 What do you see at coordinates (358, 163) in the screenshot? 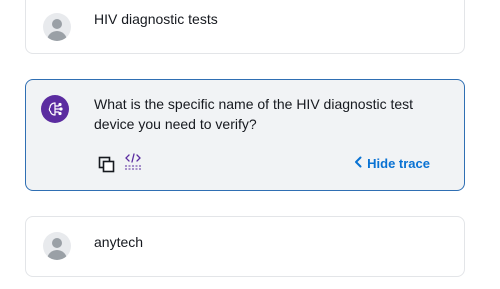
I see `chevron-left-icon` at bounding box center [358, 163].